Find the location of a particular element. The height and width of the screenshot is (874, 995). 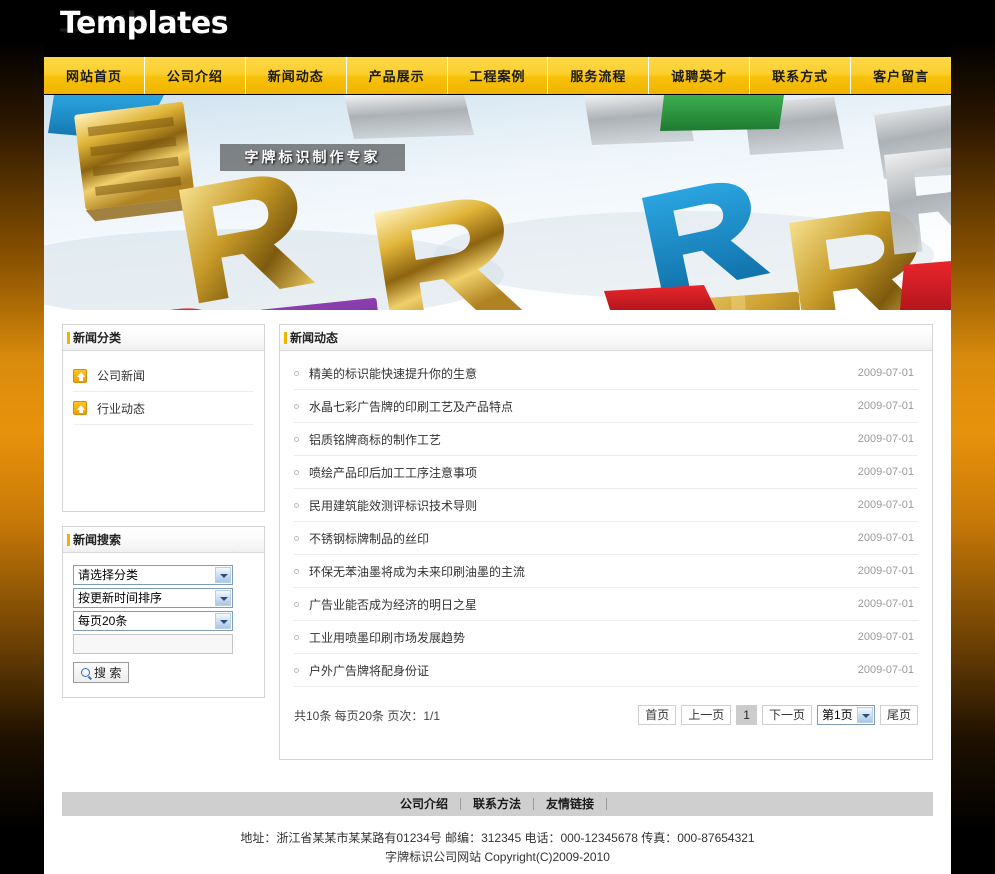

list-item: 广告业能否成为经济的明日之星 2009-07-01 is located at coordinates (606, 604).